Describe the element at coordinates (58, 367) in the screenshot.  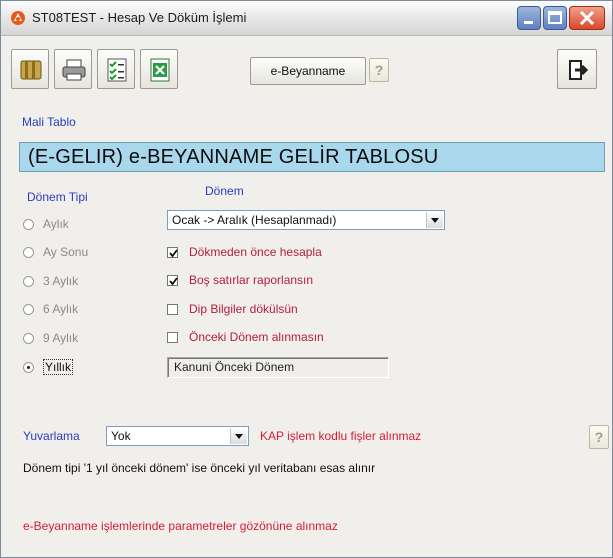
I see `radio-label: Yıllık` at that location.